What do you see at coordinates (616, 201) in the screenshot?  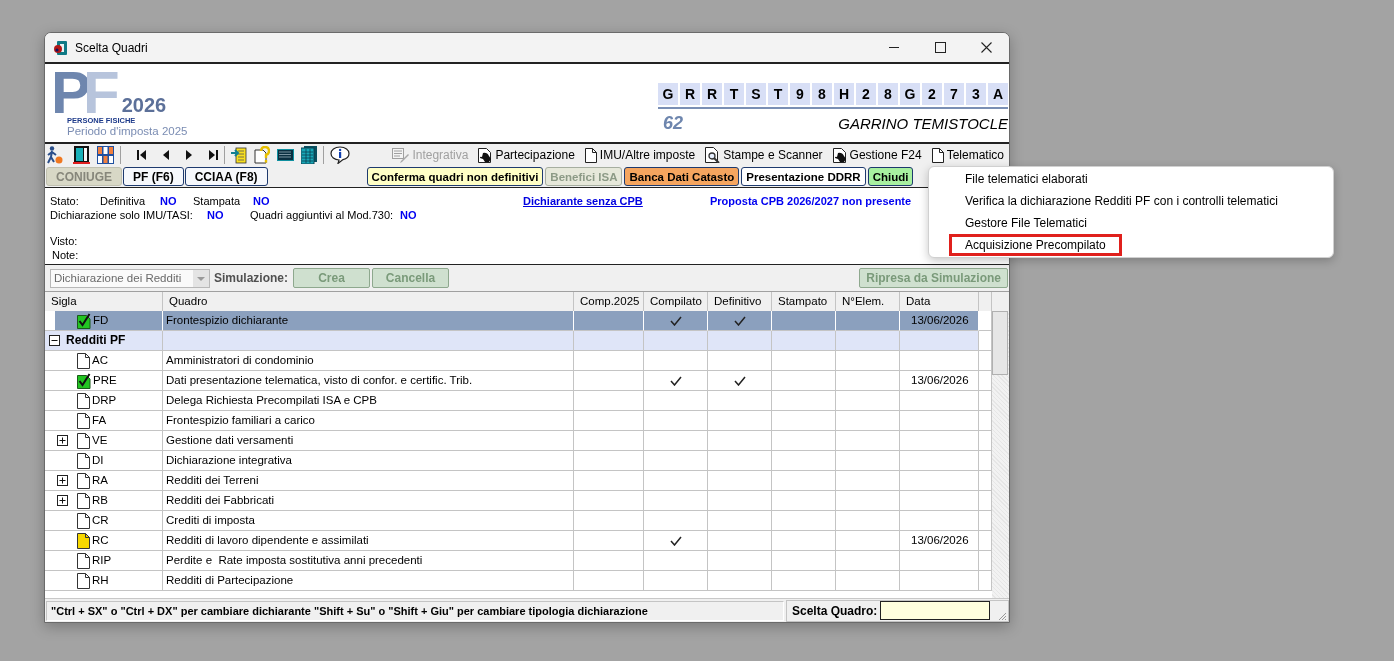 I see `cpb-link: Dichiarante senza CPB` at bounding box center [616, 201].